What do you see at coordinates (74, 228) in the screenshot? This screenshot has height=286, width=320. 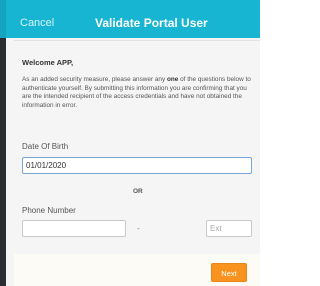 I see `phone-field` at bounding box center [74, 228].